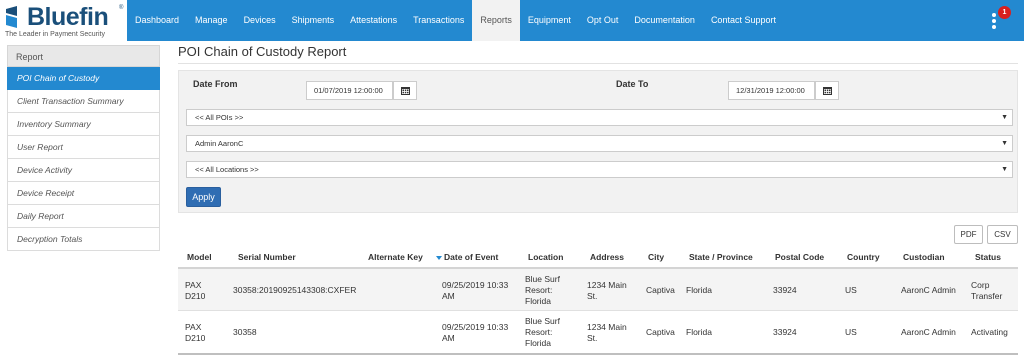 The image size is (1024, 361). Describe the element at coordinates (349, 90) in the screenshot. I see `date-from-input: 01/07/2019 12:00:00` at that location.